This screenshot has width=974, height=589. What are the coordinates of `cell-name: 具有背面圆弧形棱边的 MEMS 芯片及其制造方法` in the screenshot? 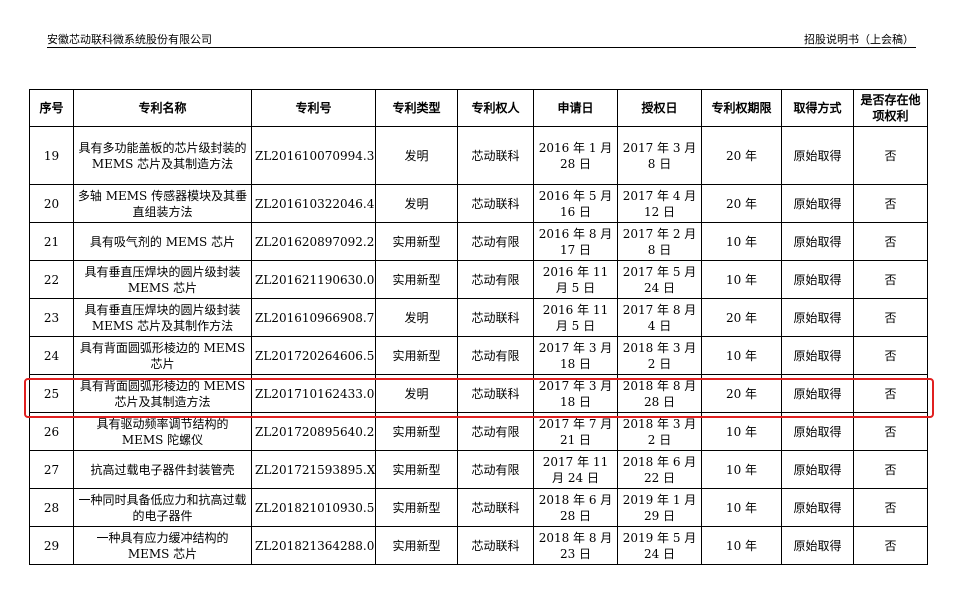 It's located at (162, 393).